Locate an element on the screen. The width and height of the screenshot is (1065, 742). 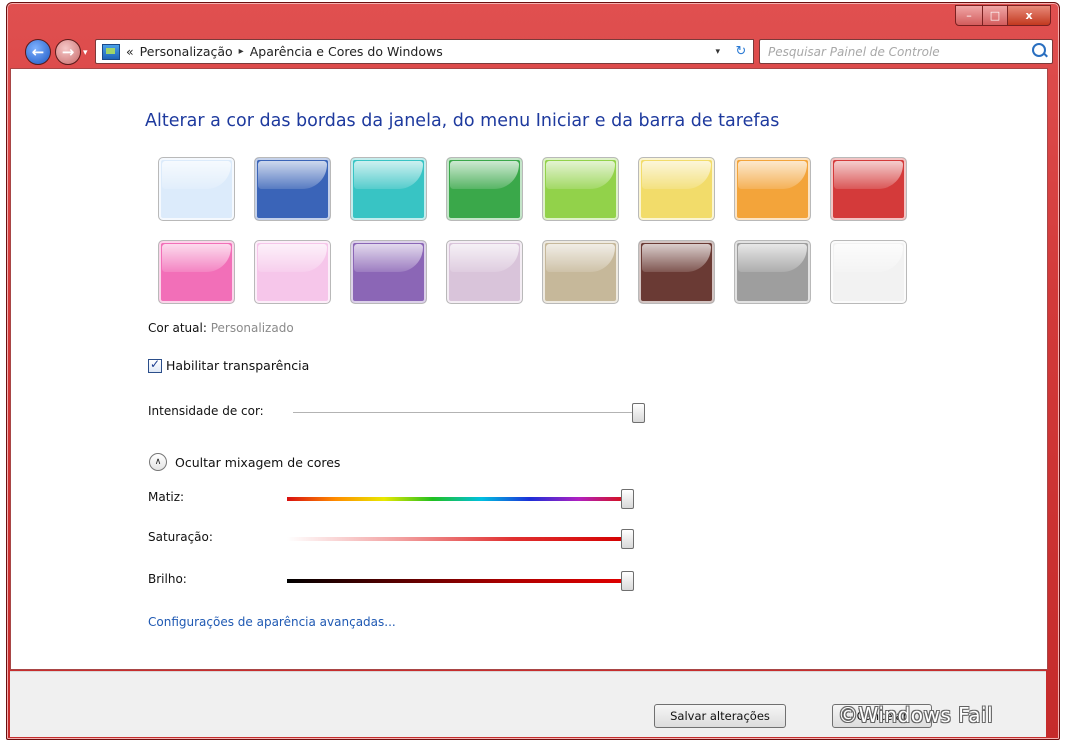
intensity-label: Intensidade de cor: is located at coordinates (206, 411).